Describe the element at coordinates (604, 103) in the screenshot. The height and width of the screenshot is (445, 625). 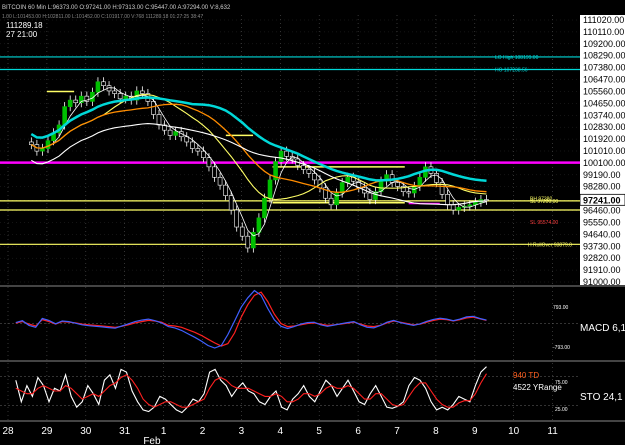
I see `price-tick-label: 104650.00` at that location.